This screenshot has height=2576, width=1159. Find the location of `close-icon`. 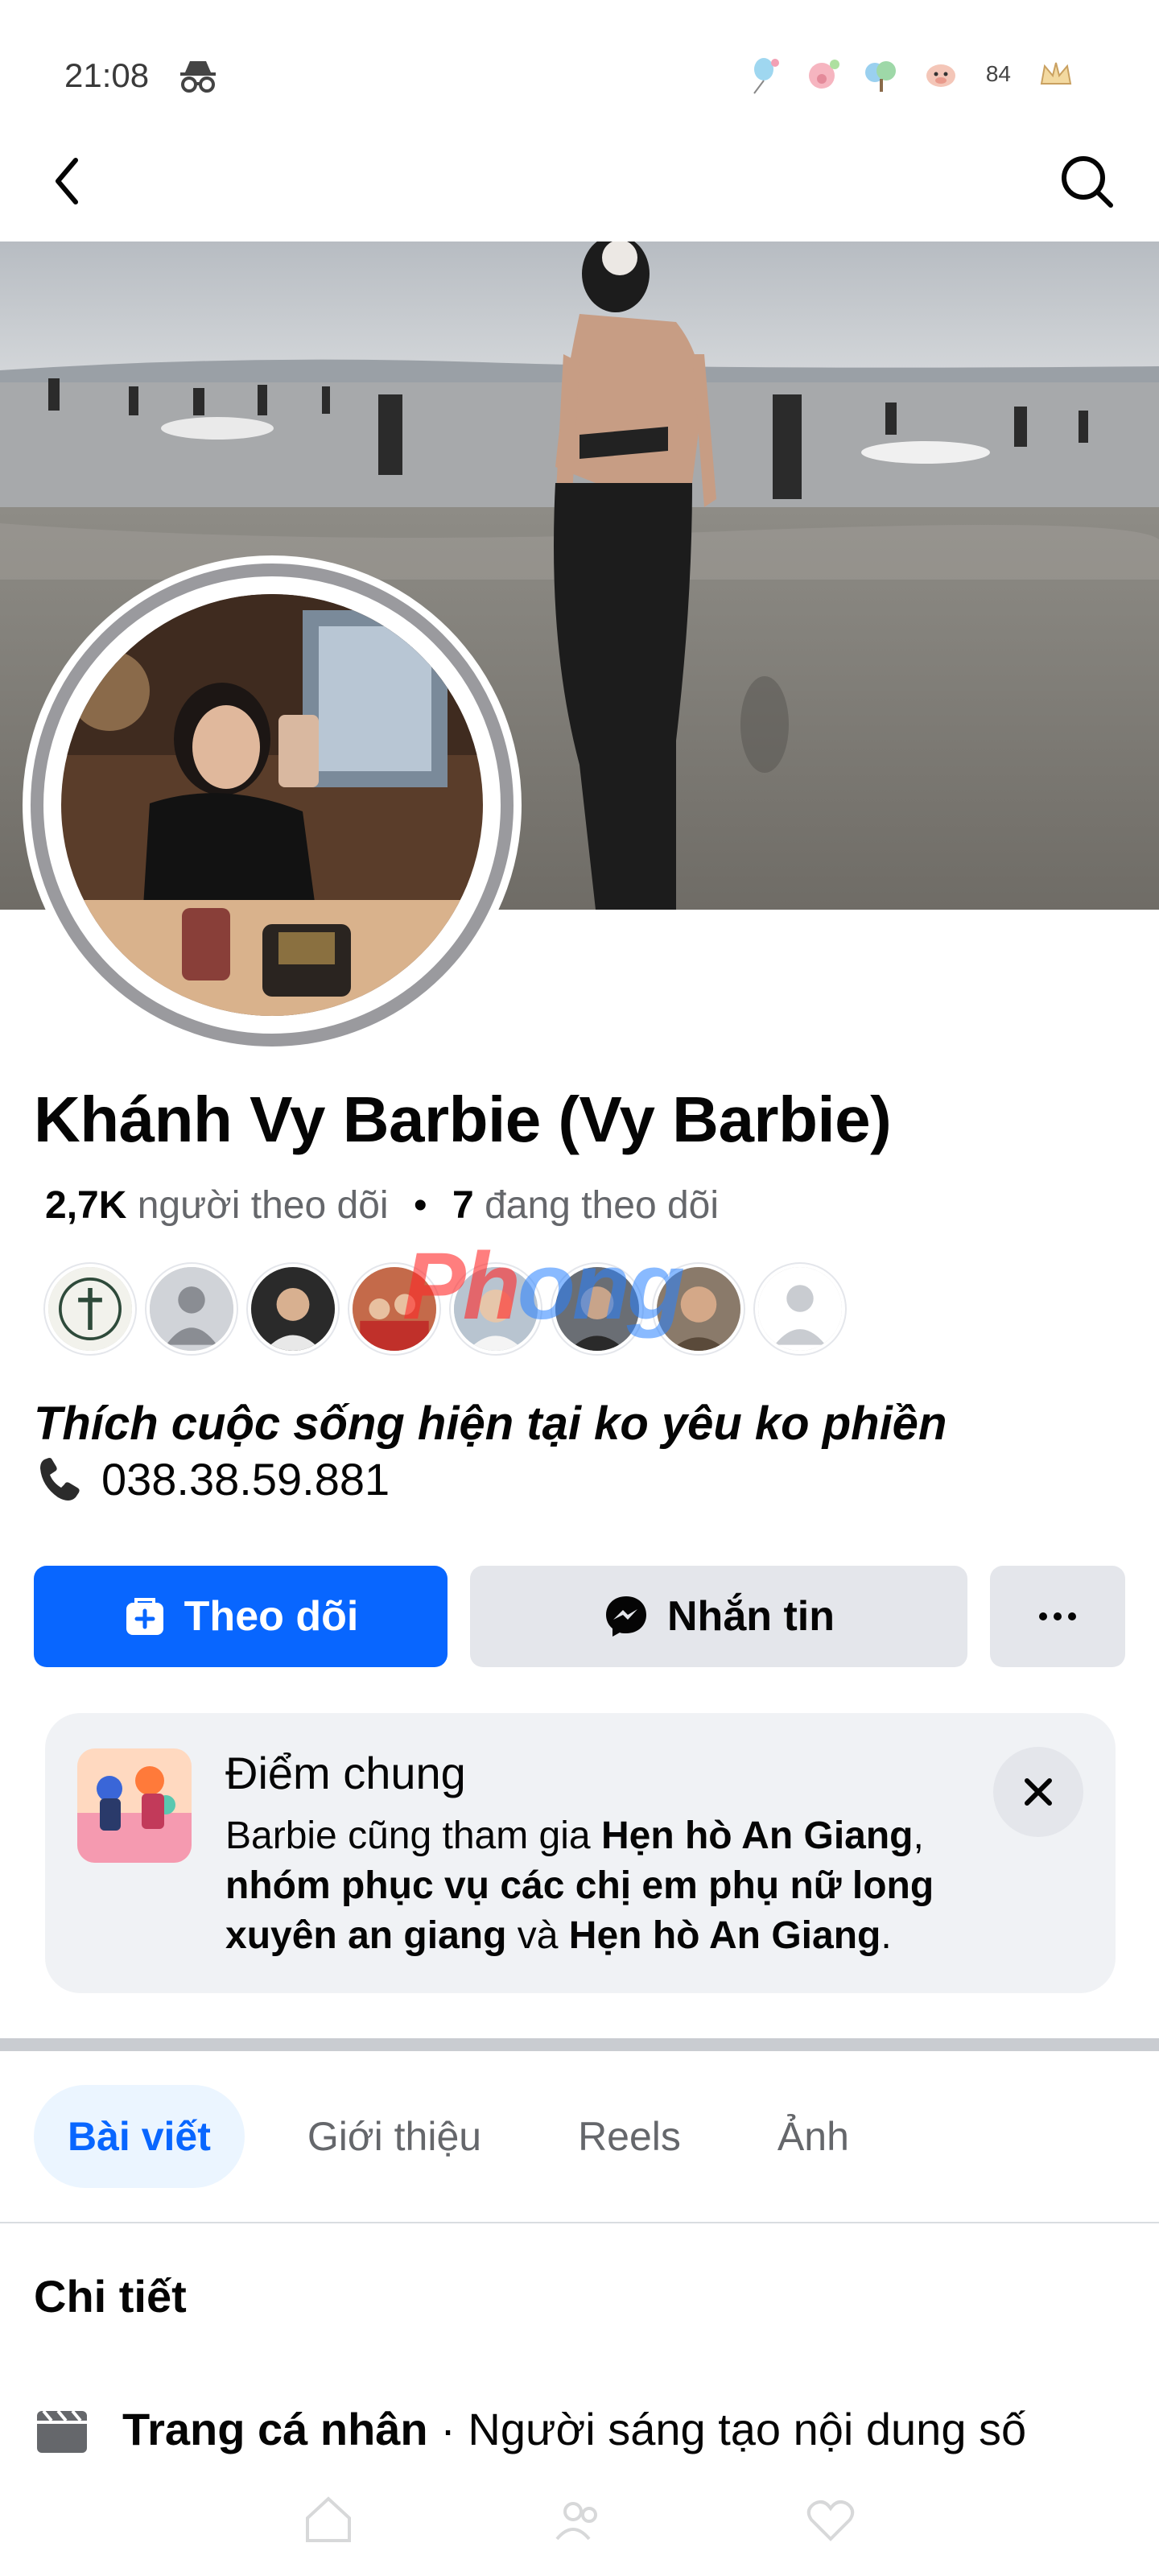

close-icon is located at coordinates (1038, 1792).